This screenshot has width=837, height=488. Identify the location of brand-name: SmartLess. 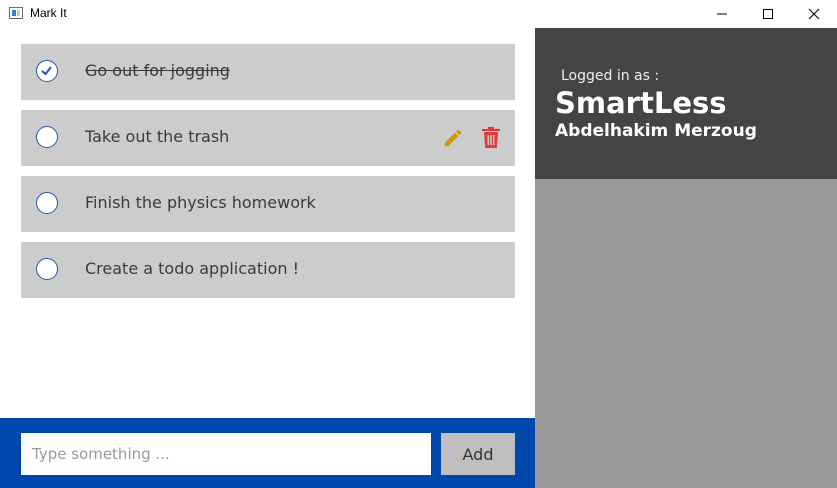
(641, 103).